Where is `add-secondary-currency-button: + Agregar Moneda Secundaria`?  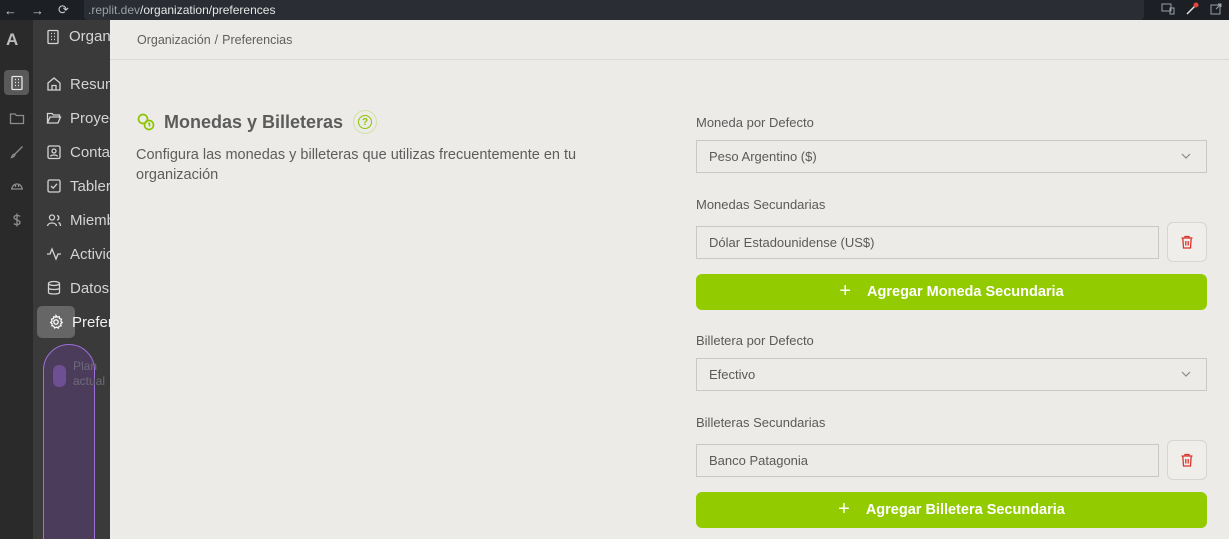
add-secondary-currency-button: + Agregar Moneda Secundaria is located at coordinates (951, 292).